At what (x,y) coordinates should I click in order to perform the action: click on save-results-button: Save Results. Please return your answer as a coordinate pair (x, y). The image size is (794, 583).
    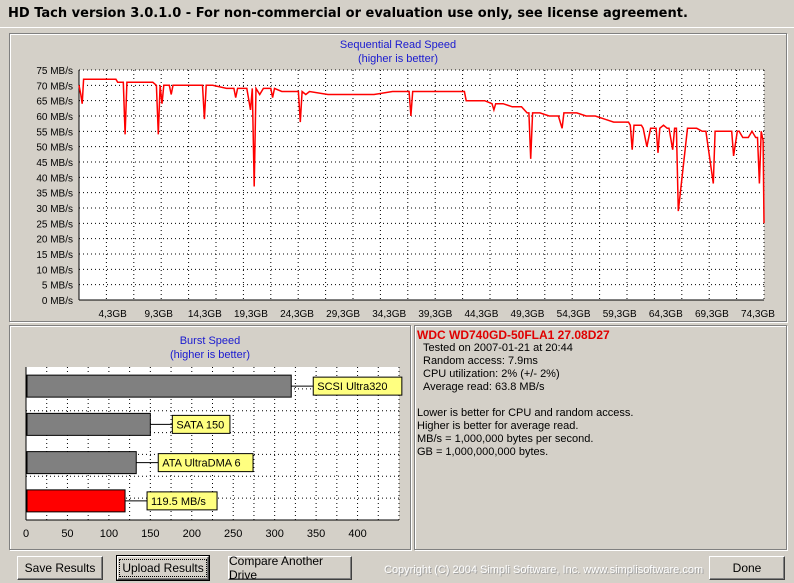
    Looking at the image, I should click on (60, 568).